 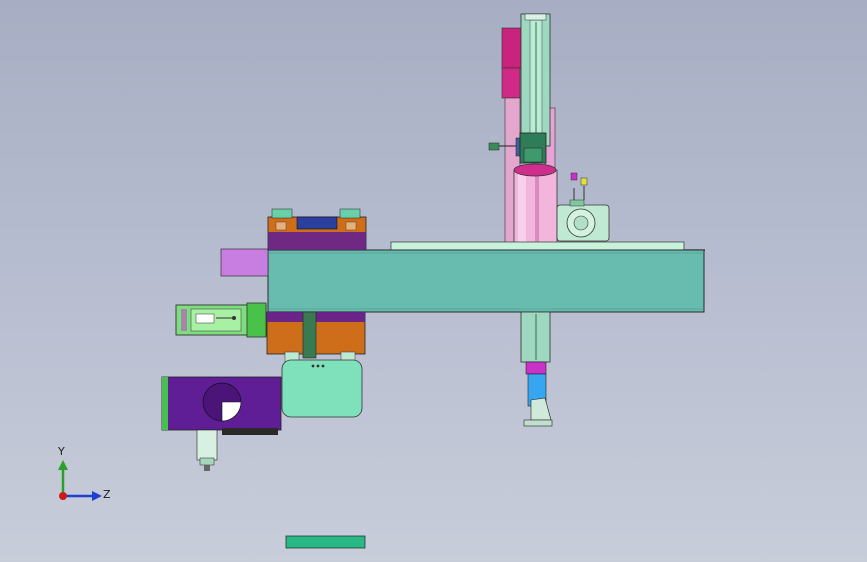 What do you see at coordinates (583, 207) in the screenshot?
I see `rotary-motor` at bounding box center [583, 207].